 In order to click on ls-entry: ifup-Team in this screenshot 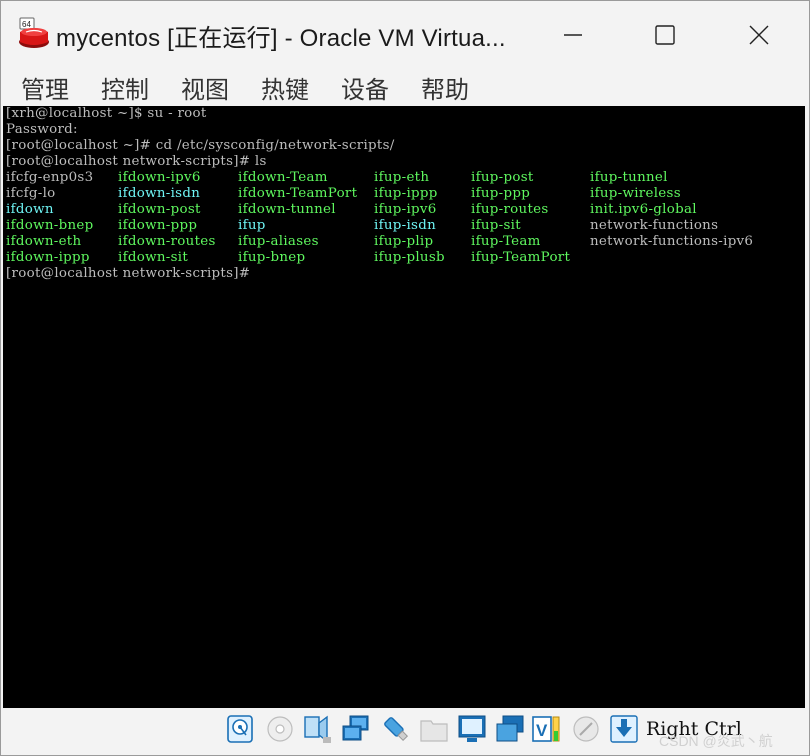, I will do `click(506, 241)`.